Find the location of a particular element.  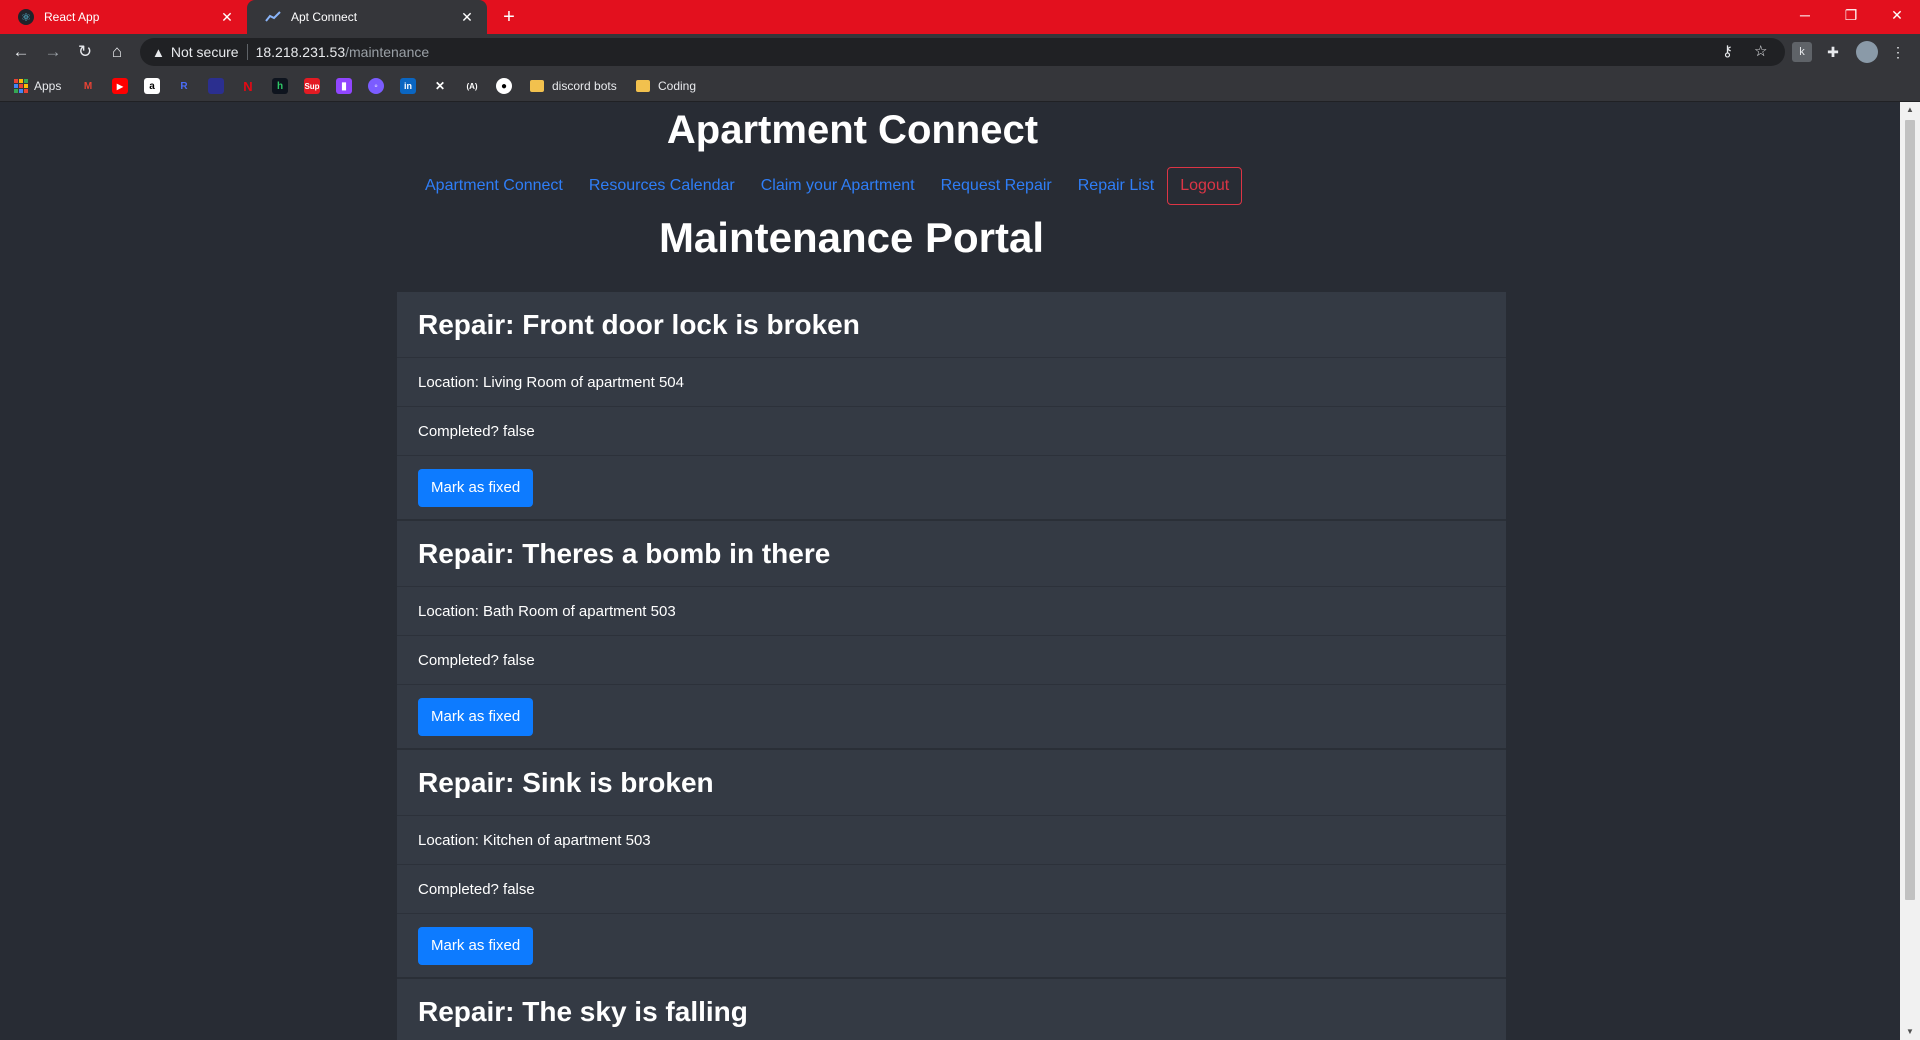

a-icon: (A) is located at coordinates (472, 86).